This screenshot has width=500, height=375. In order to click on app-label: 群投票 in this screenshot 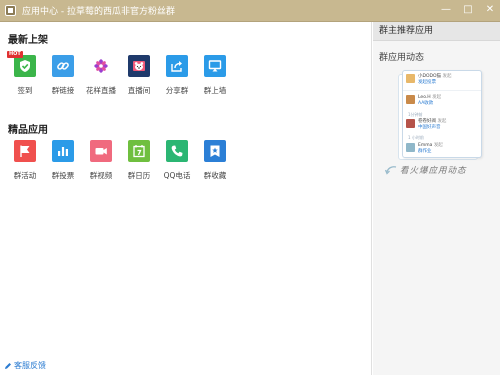, I will do `click(63, 175)`.